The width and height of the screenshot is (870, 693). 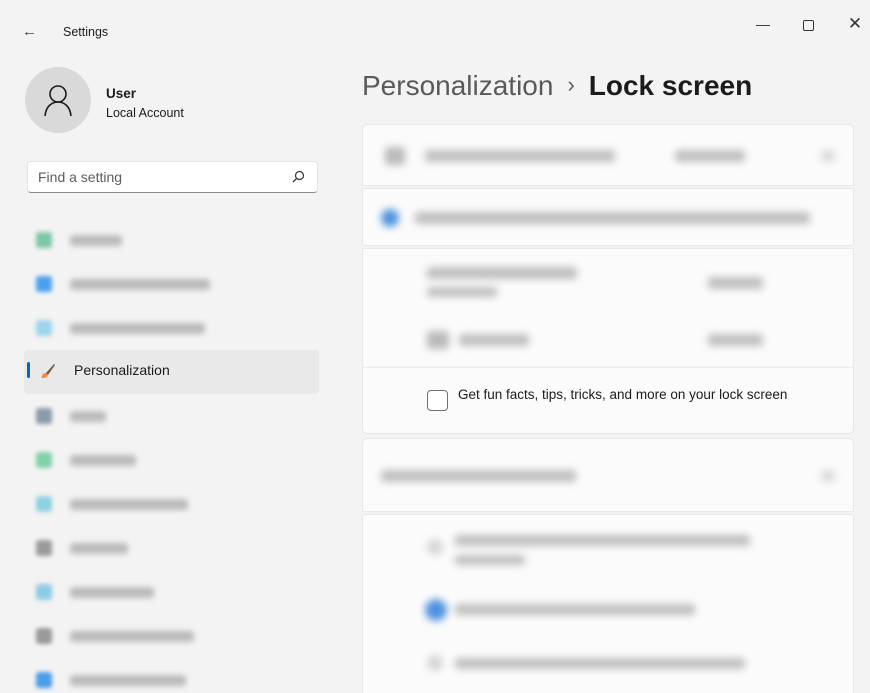 I want to click on sidebar-item-privacy, so click(x=171, y=636).